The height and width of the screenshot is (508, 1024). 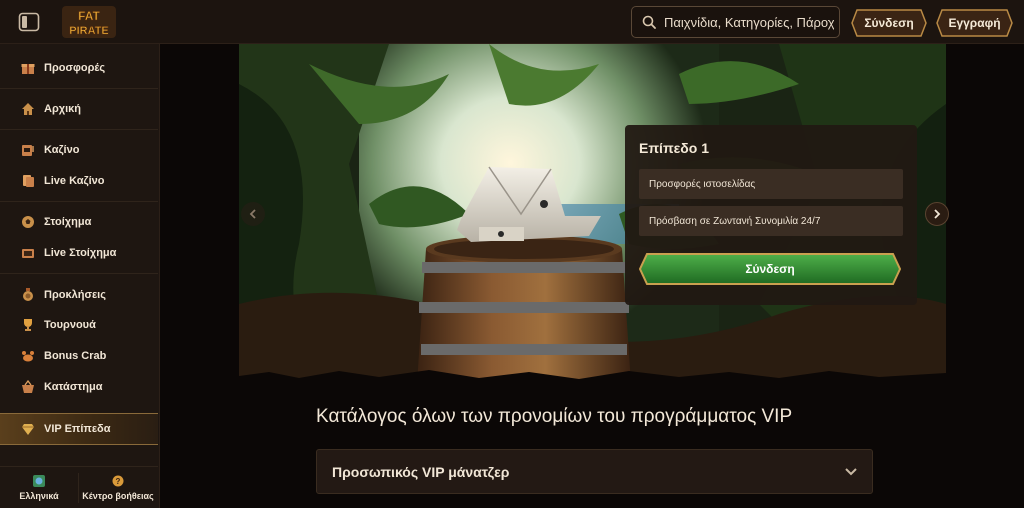 I want to click on help-icon: ?, so click(x=118, y=481).